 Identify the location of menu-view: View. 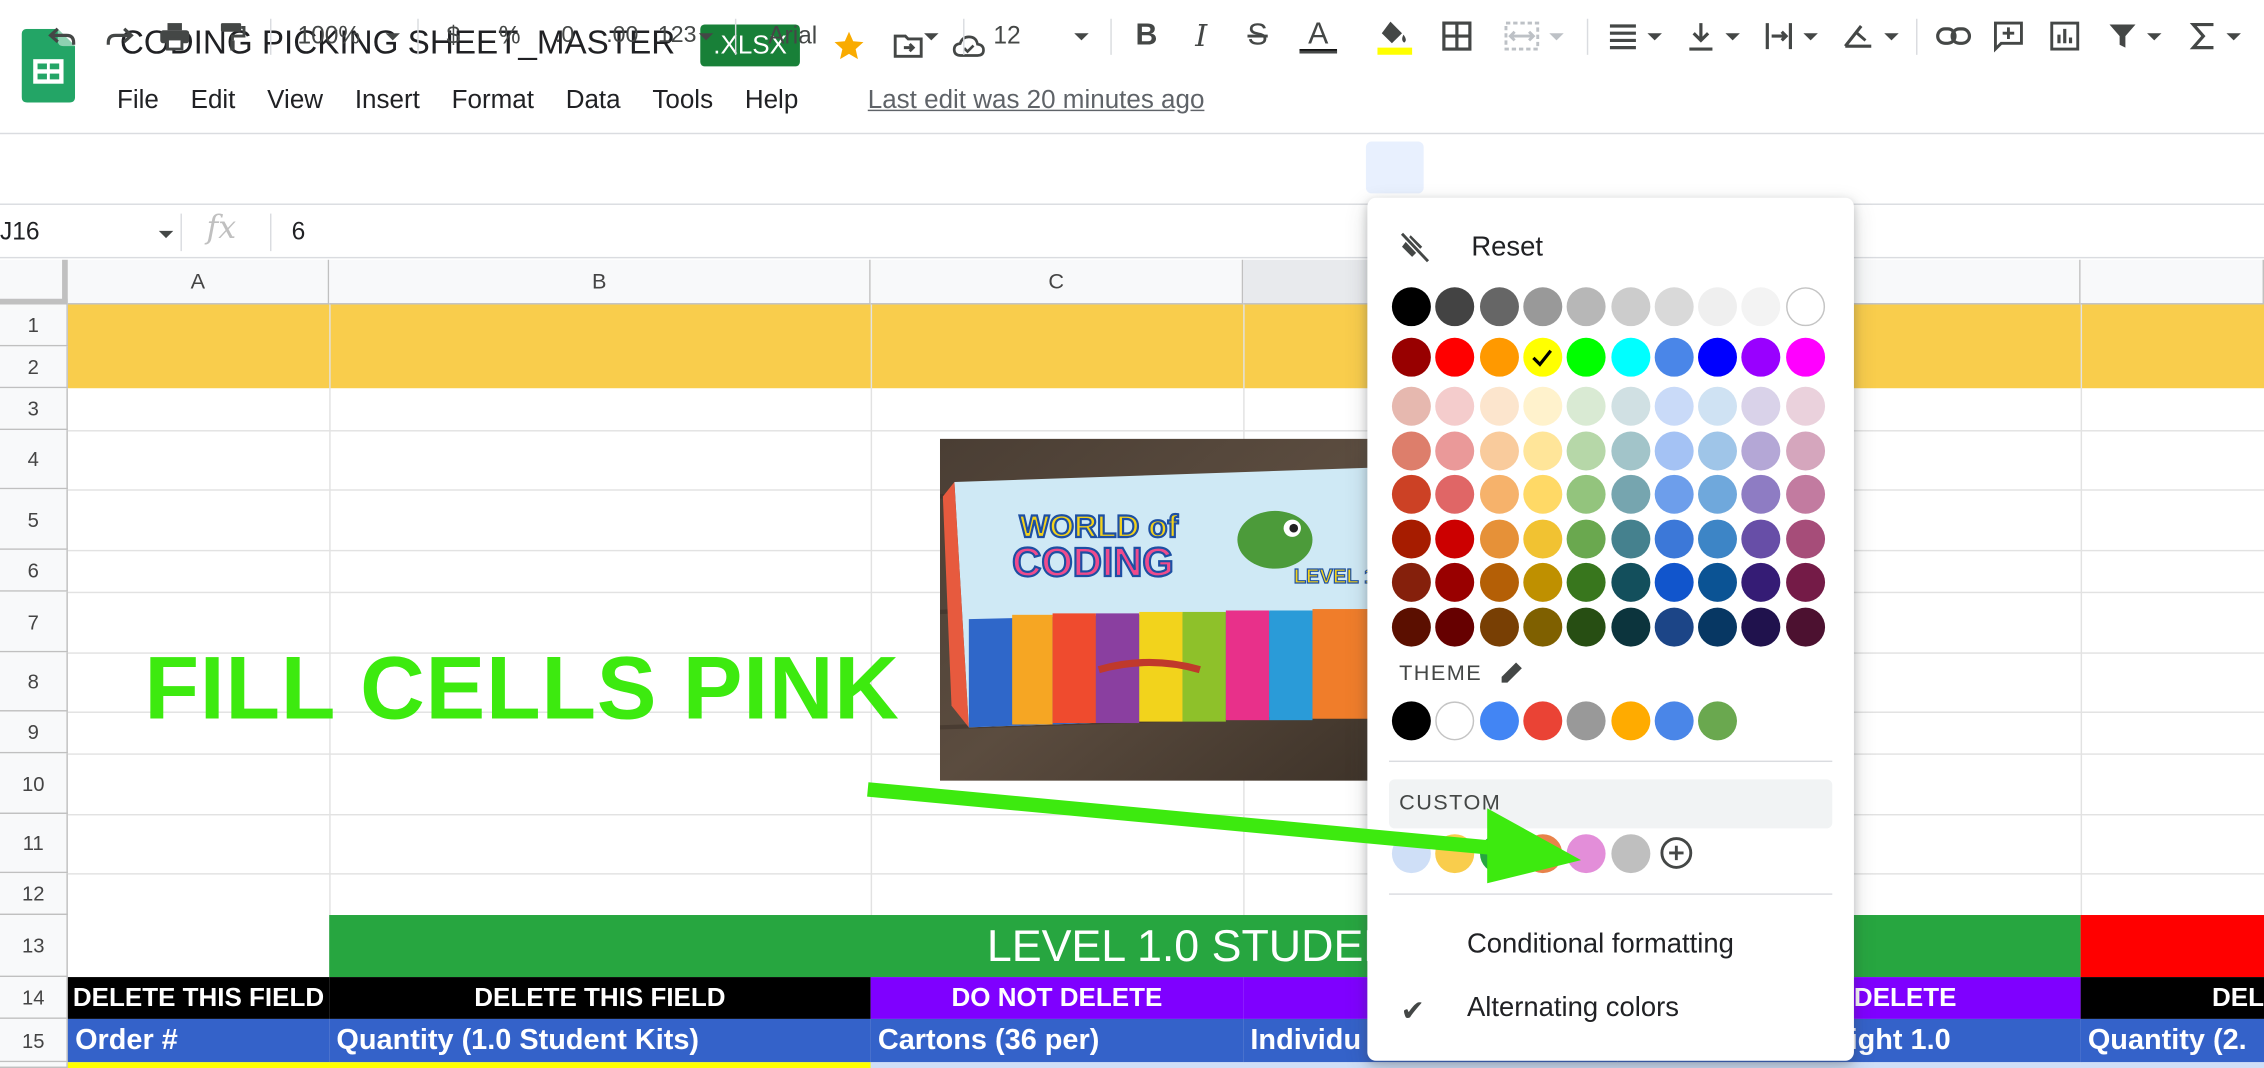
(295, 99).